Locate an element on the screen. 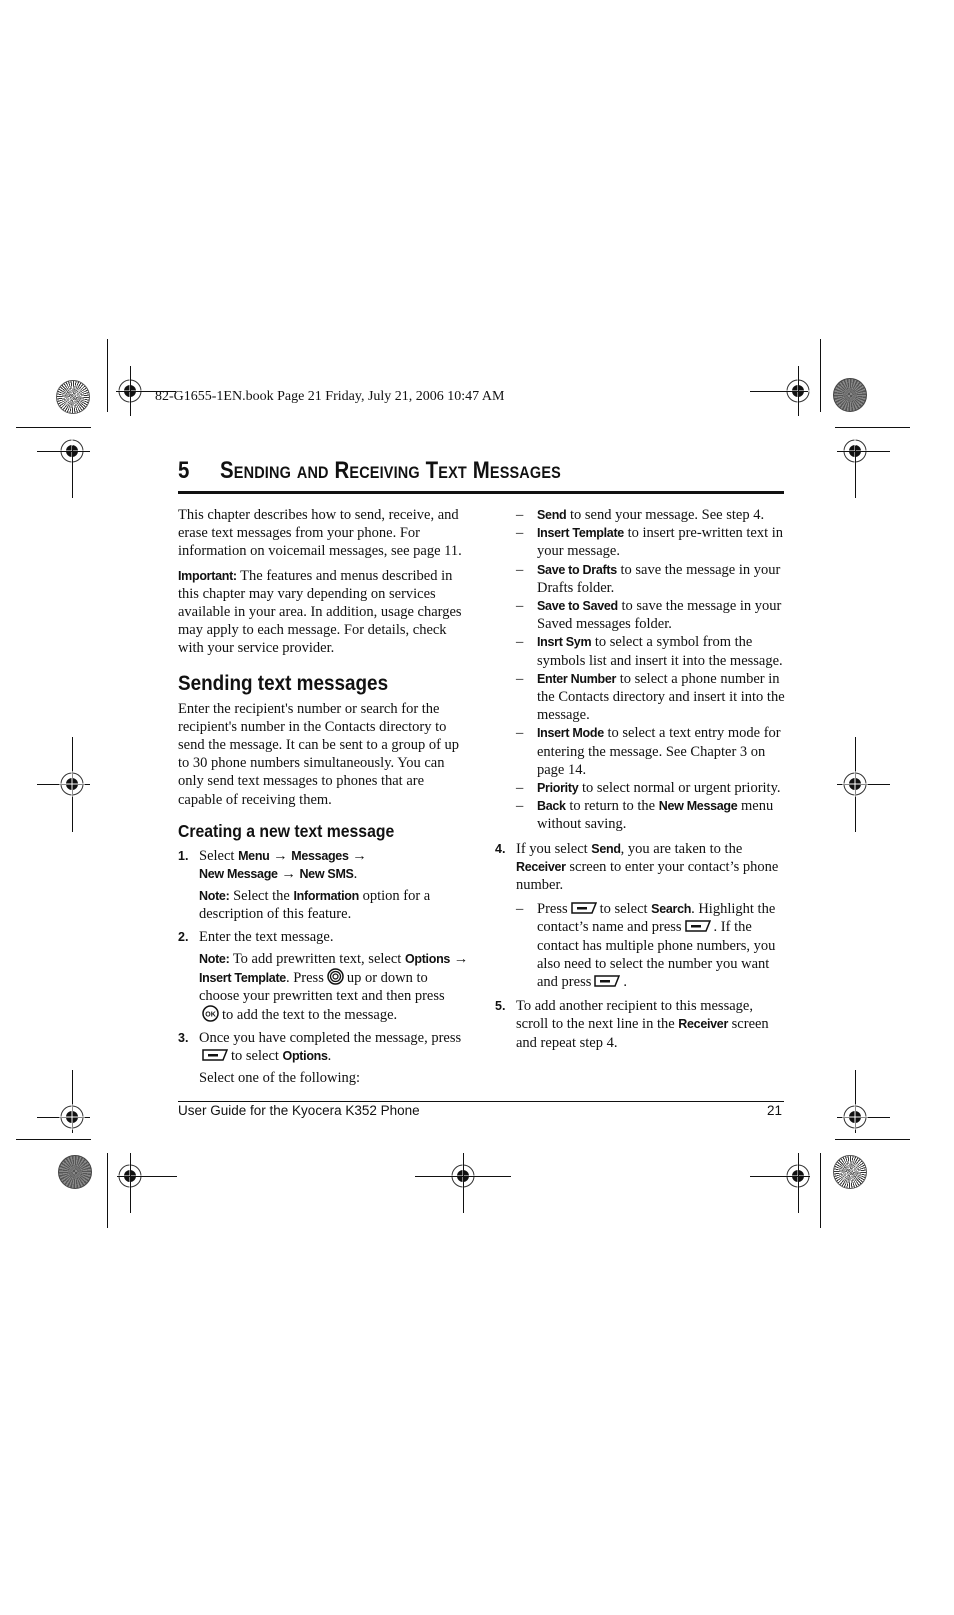 The width and height of the screenshot is (954, 1615). menu-path-messages: Messages is located at coordinates (320, 855).